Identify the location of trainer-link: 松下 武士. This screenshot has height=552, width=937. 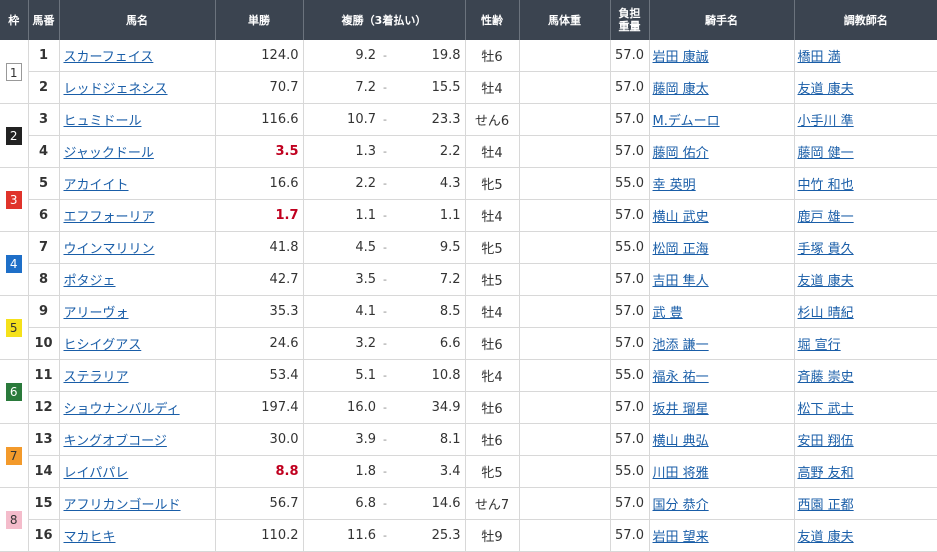
(826, 409).